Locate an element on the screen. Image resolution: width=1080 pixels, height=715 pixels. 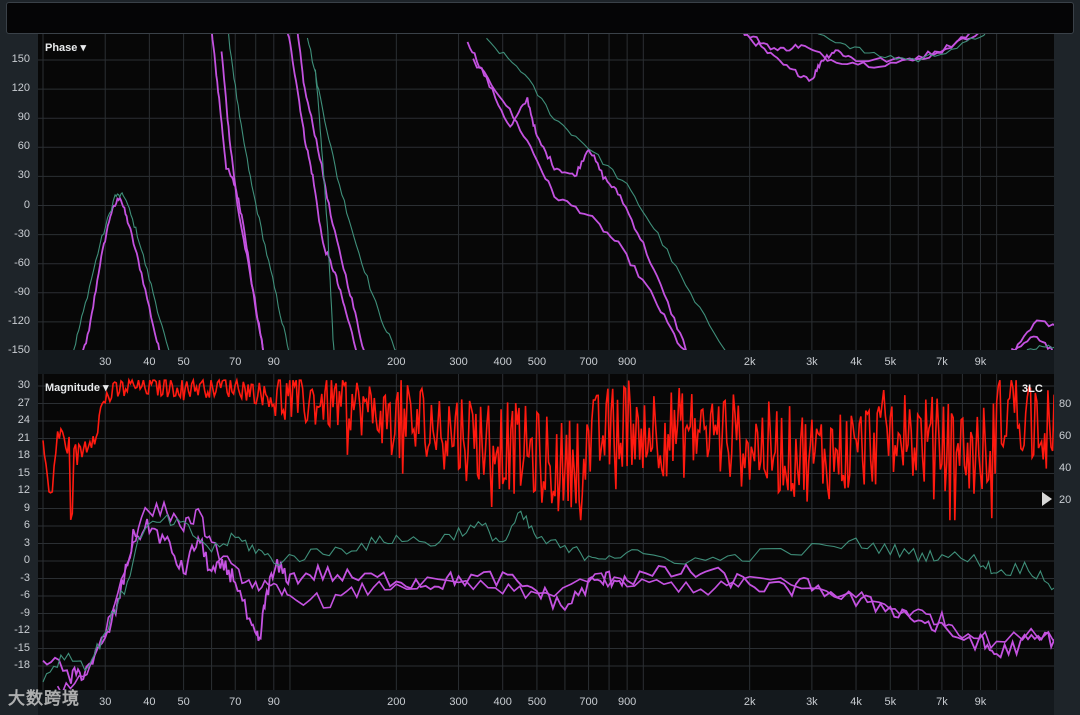
magnitude-x-tick: 9k is located at coordinates (980, 702).